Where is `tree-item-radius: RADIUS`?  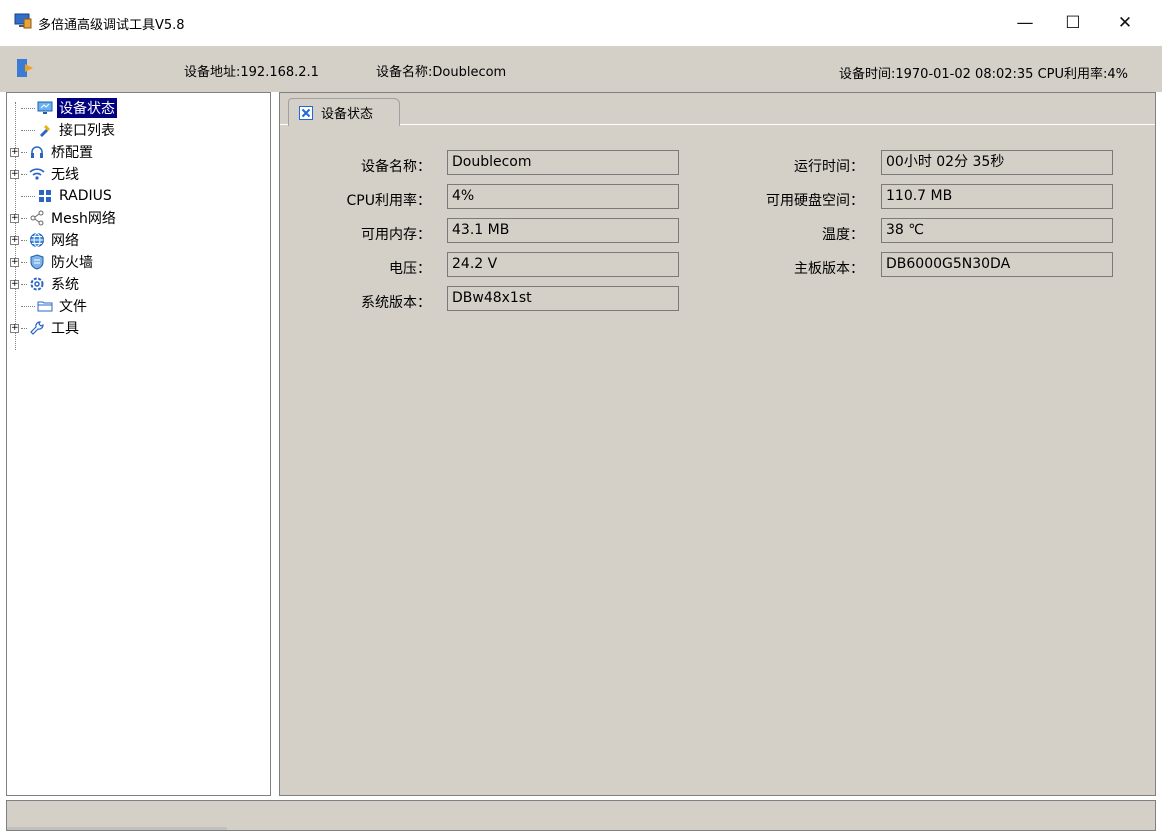
tree-item-radius: RADIUS is located at coordinates (60, 196).